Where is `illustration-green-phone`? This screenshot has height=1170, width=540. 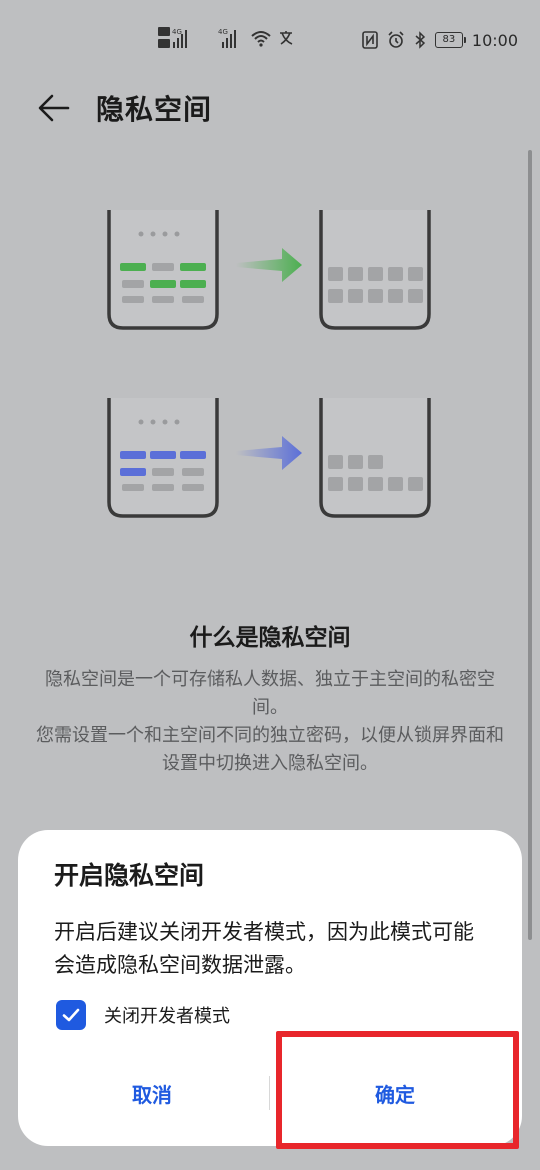
illustration-green-phone is located at coordinates (163, 270).